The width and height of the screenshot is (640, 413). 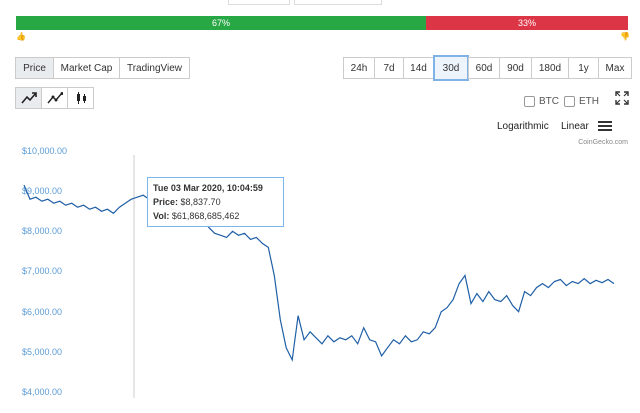 What do you see at coordinates (161, 216) in the screenshot?
I see `tooltip-vol-label: Vol:` at bounding box center [161, 216].